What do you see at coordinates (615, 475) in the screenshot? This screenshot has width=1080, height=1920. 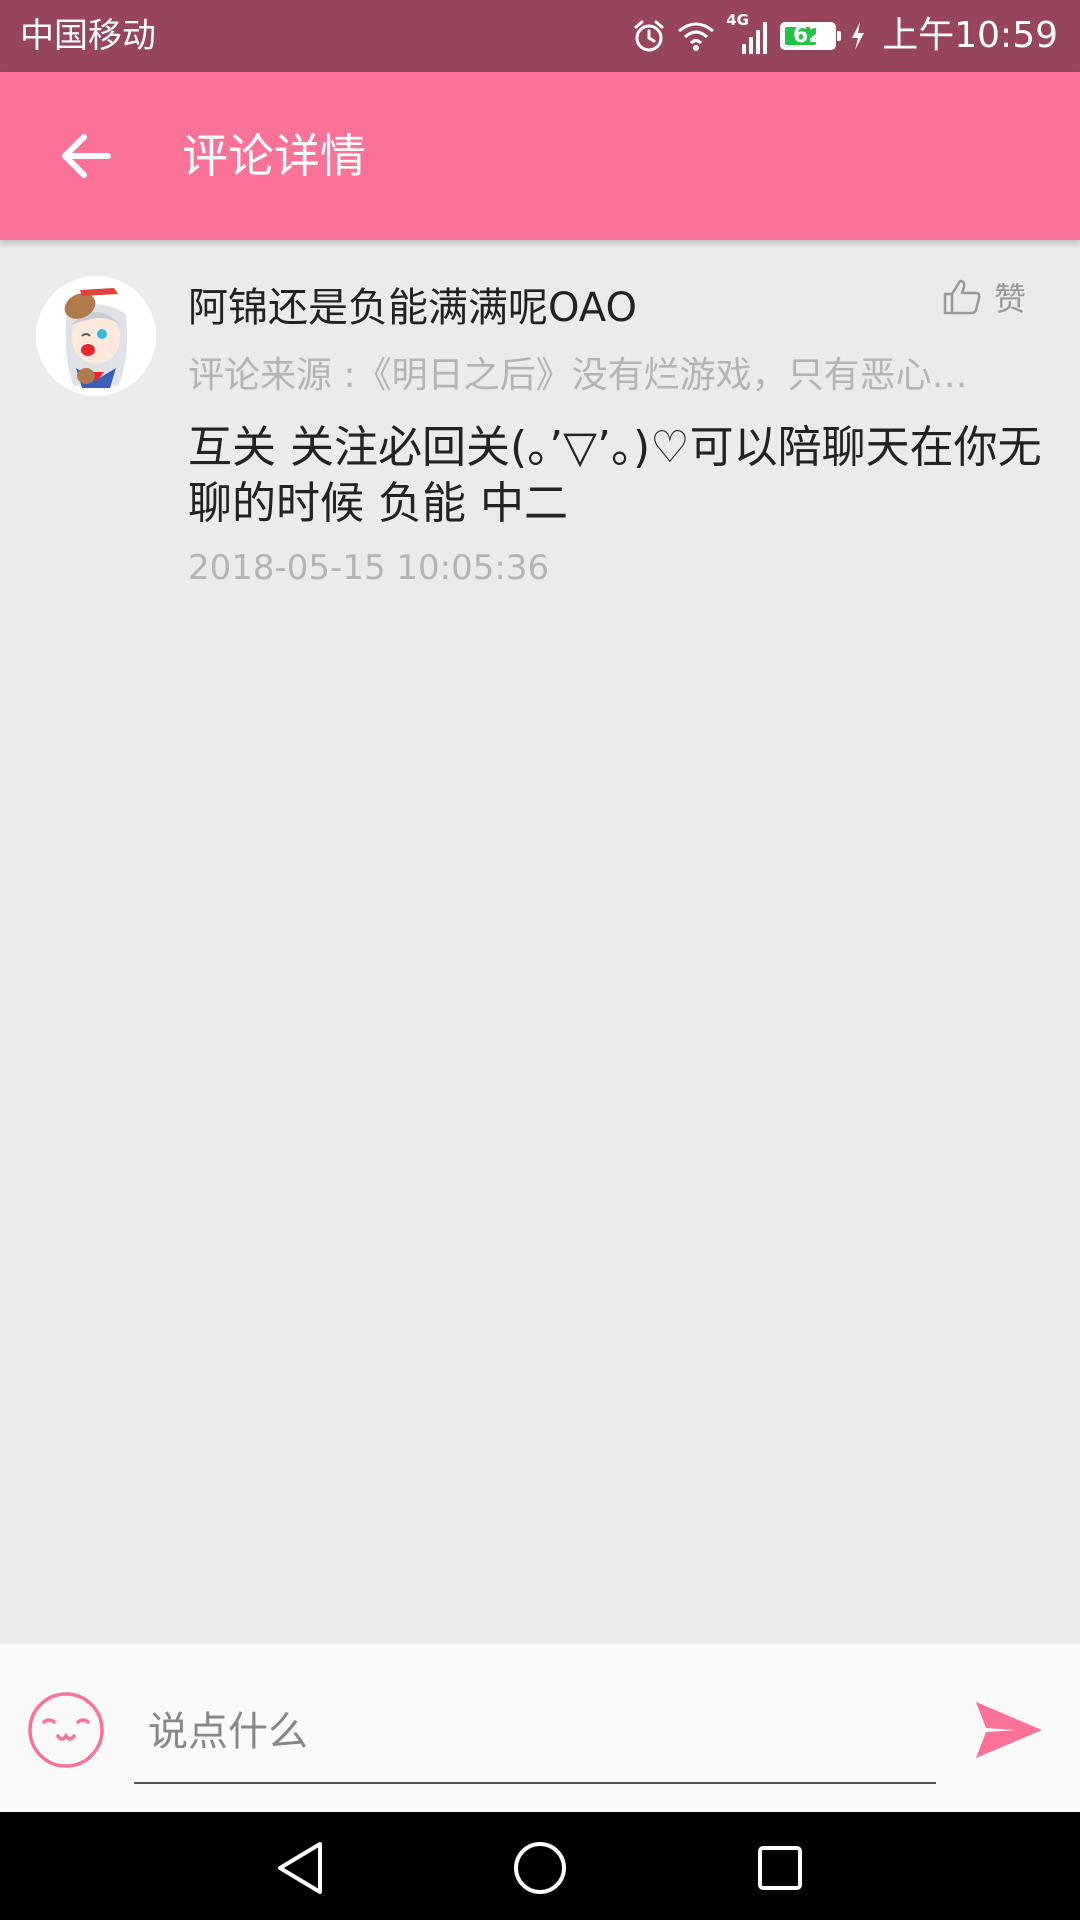 I see `comment-content: 互关 关注必回关(。’▽’。)♡可以陪聊天在你无聊的时候 负能 中二` at bounding box center [615, 475].